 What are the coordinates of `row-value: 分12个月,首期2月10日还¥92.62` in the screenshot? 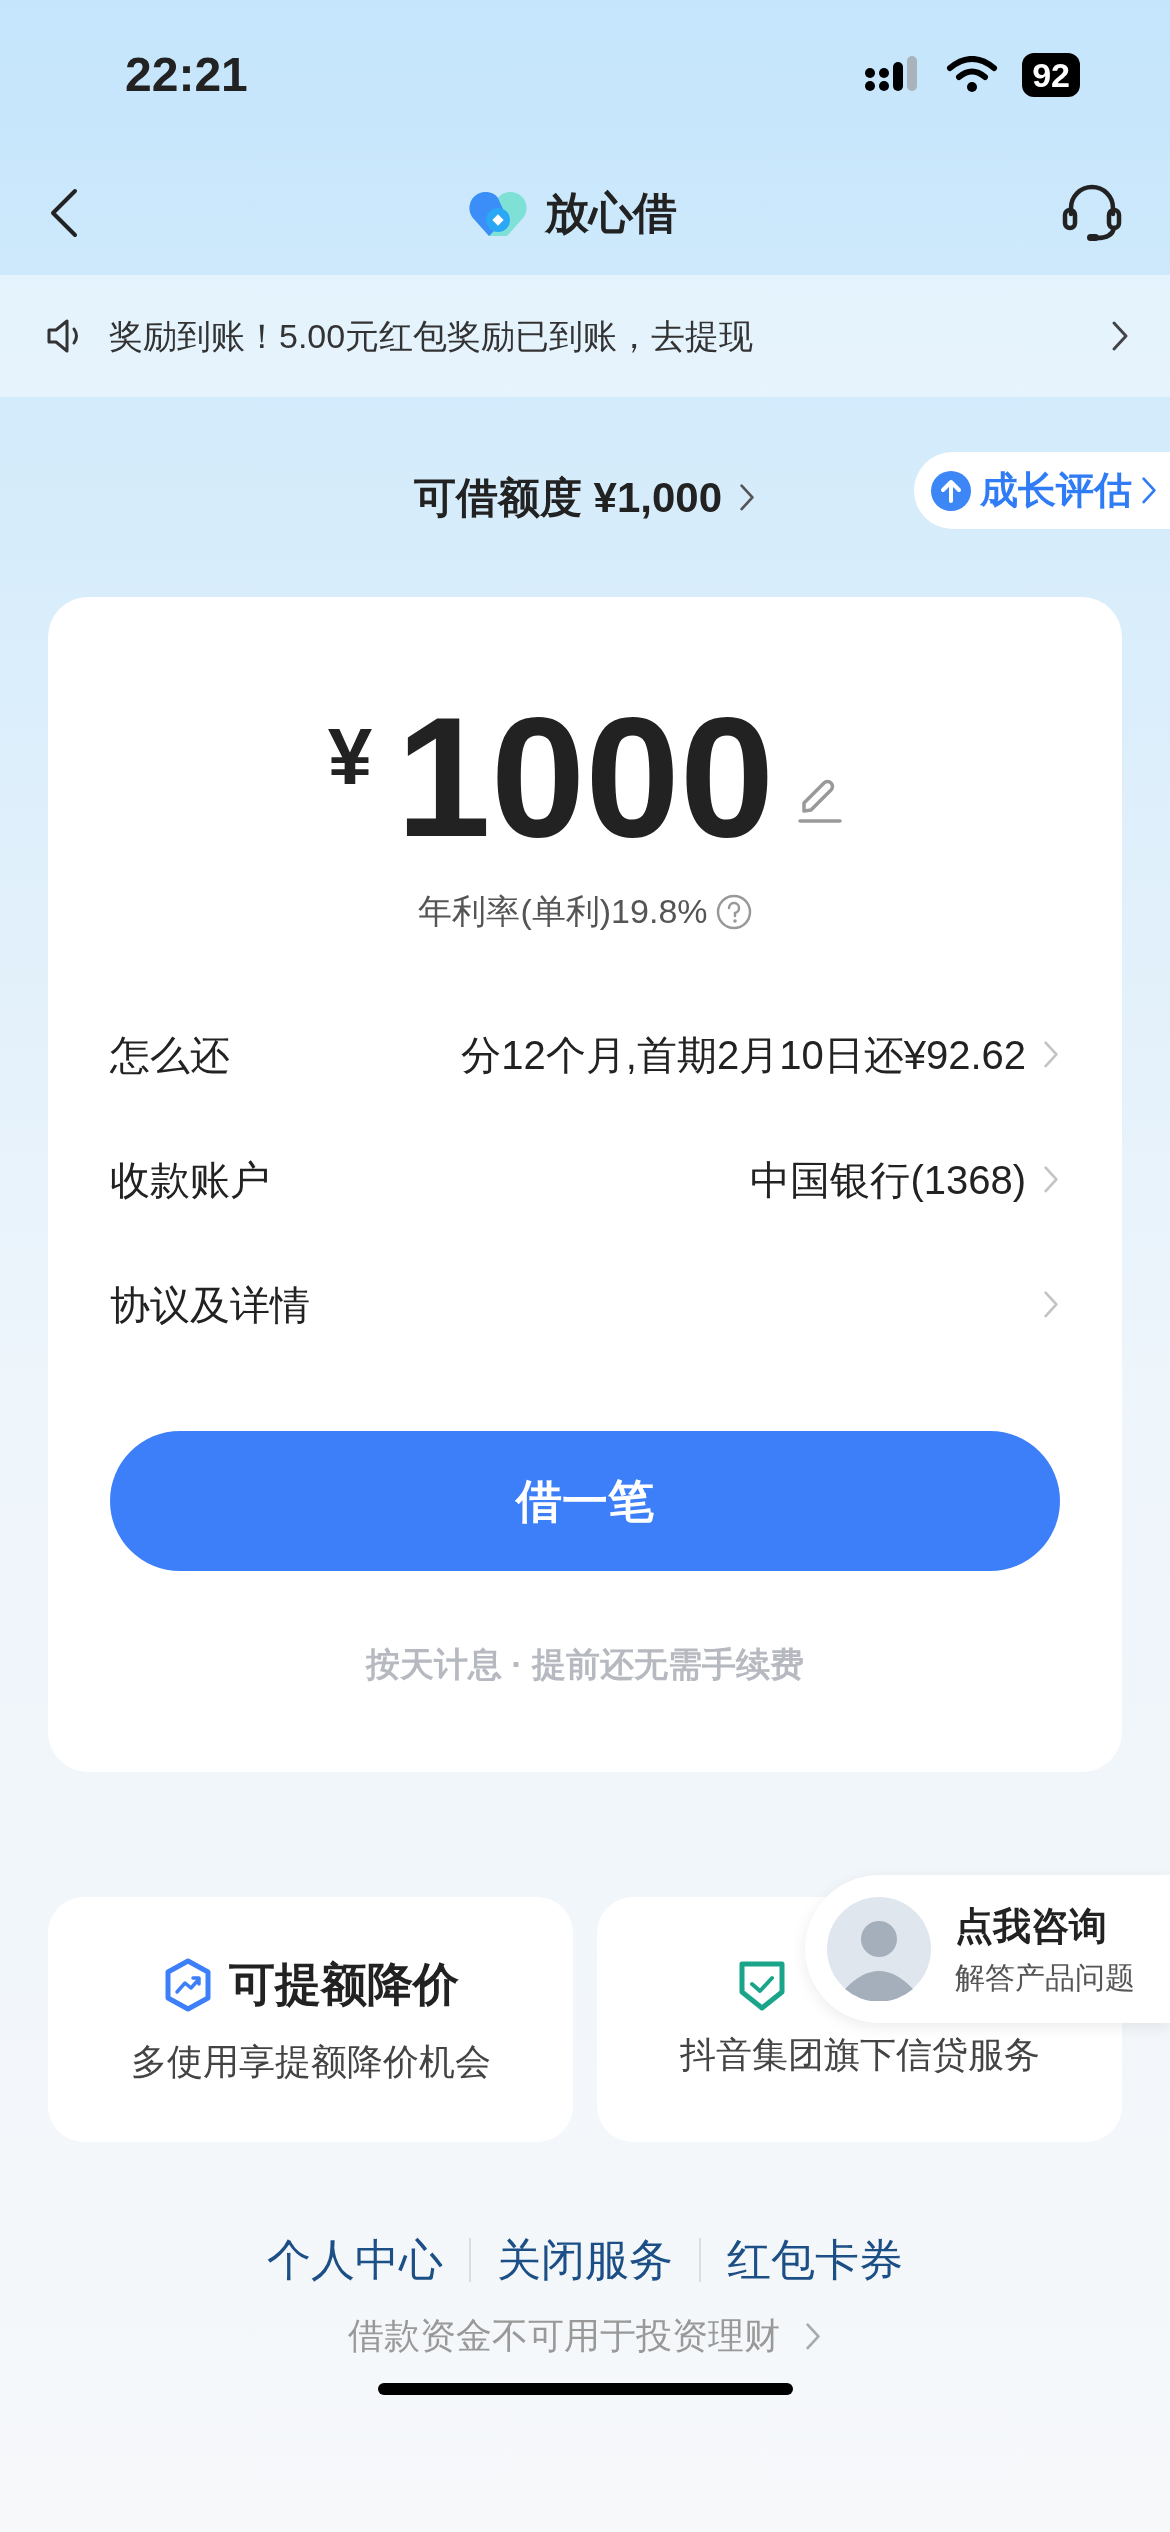 It's located at (743, 1055).